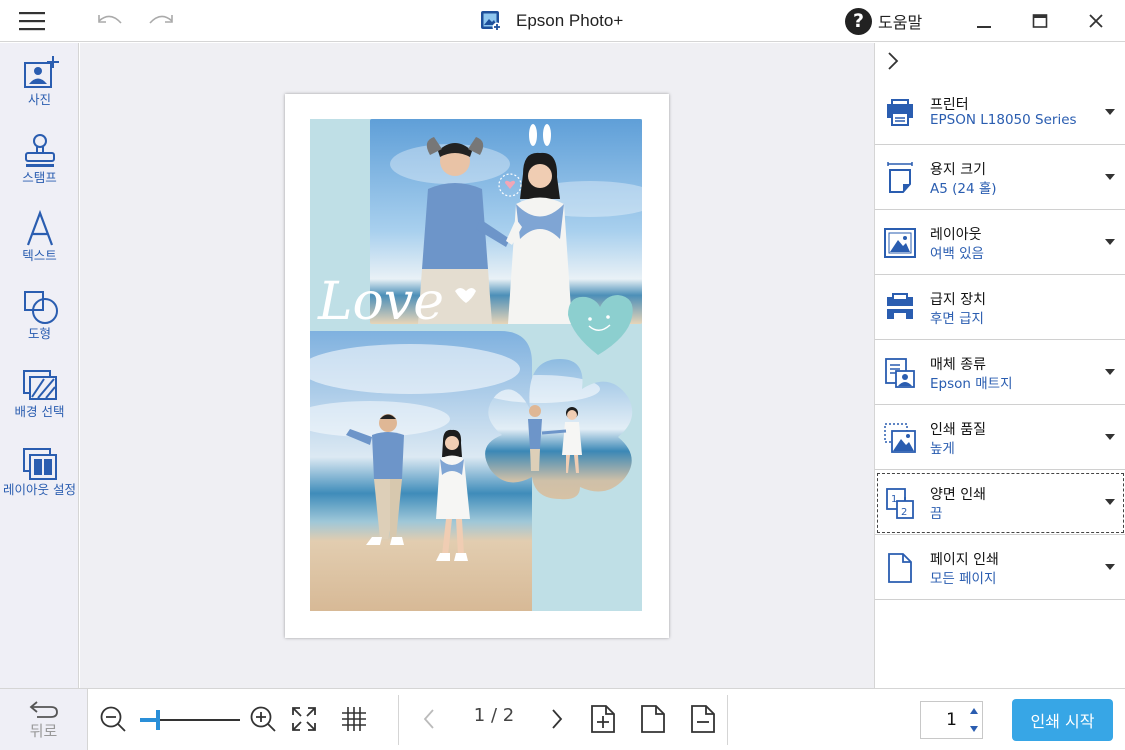 Image resolution: width=1125 pixels, height=750 pixels. I want to click on tool-photo: 사진, so click(39, 88).